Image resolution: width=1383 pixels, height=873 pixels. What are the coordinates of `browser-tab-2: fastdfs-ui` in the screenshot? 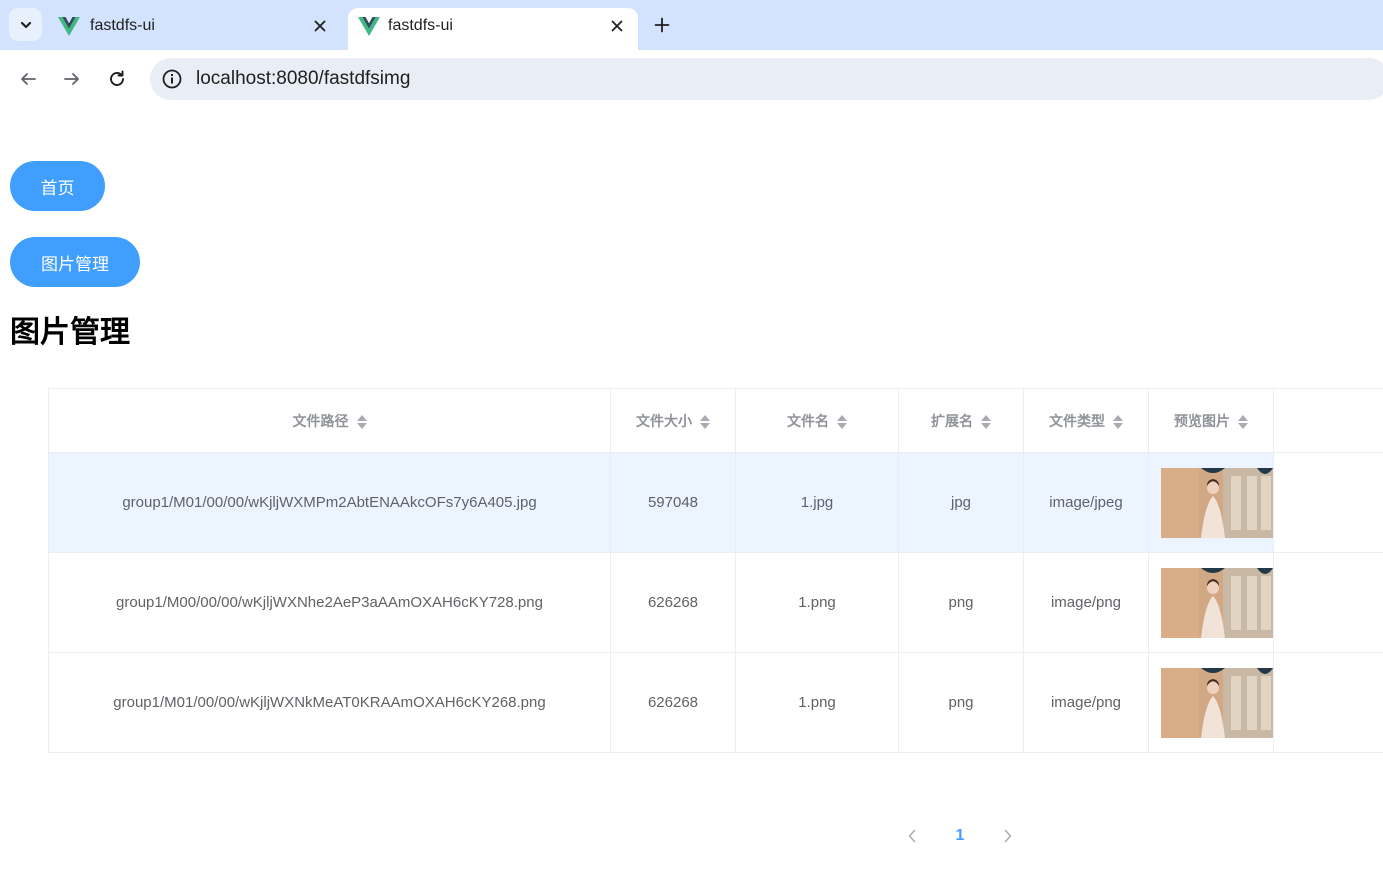 It's located at (493, 29).